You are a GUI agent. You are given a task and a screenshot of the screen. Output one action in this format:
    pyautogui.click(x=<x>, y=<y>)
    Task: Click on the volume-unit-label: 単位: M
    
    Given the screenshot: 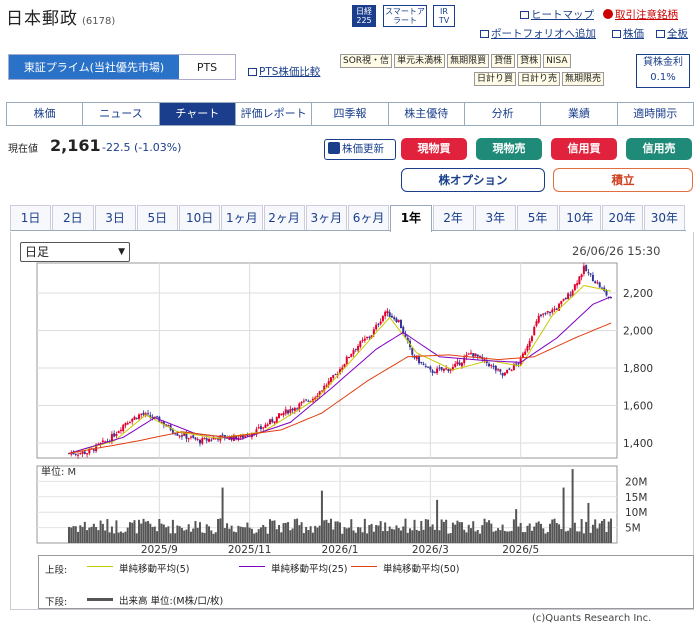 What is the action you would take?
    pyautogui.click(x=58, y=471)
    